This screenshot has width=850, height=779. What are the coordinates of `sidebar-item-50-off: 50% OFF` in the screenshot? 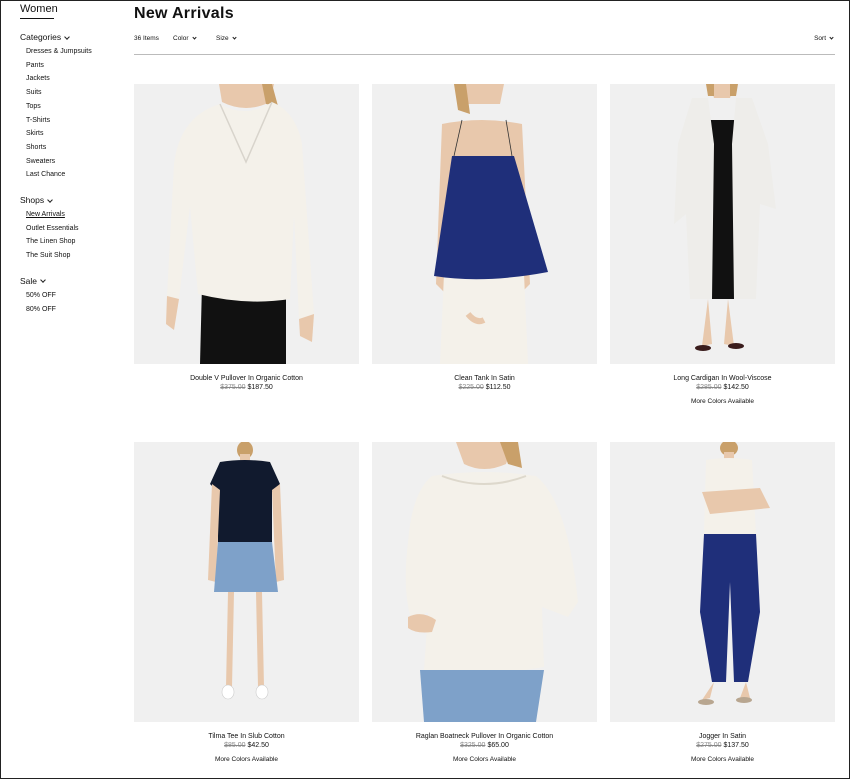 It's located at (73, 296).